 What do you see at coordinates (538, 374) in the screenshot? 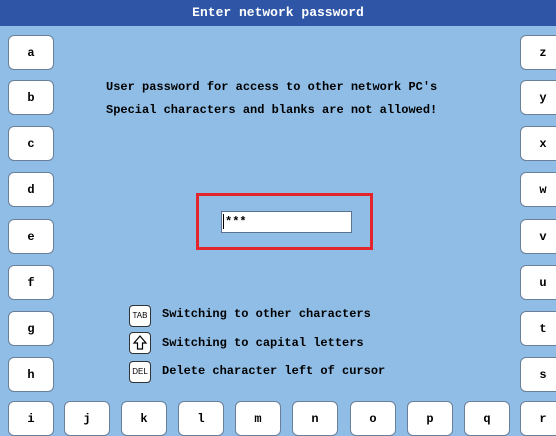
I see `key-s: s` at bounding box center [538, 374].